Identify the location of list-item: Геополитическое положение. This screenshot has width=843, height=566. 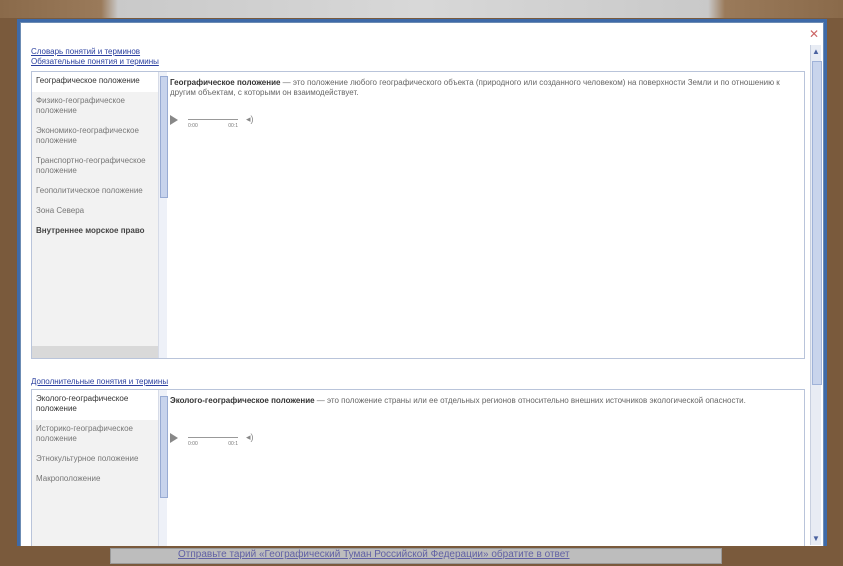
(95, 192).